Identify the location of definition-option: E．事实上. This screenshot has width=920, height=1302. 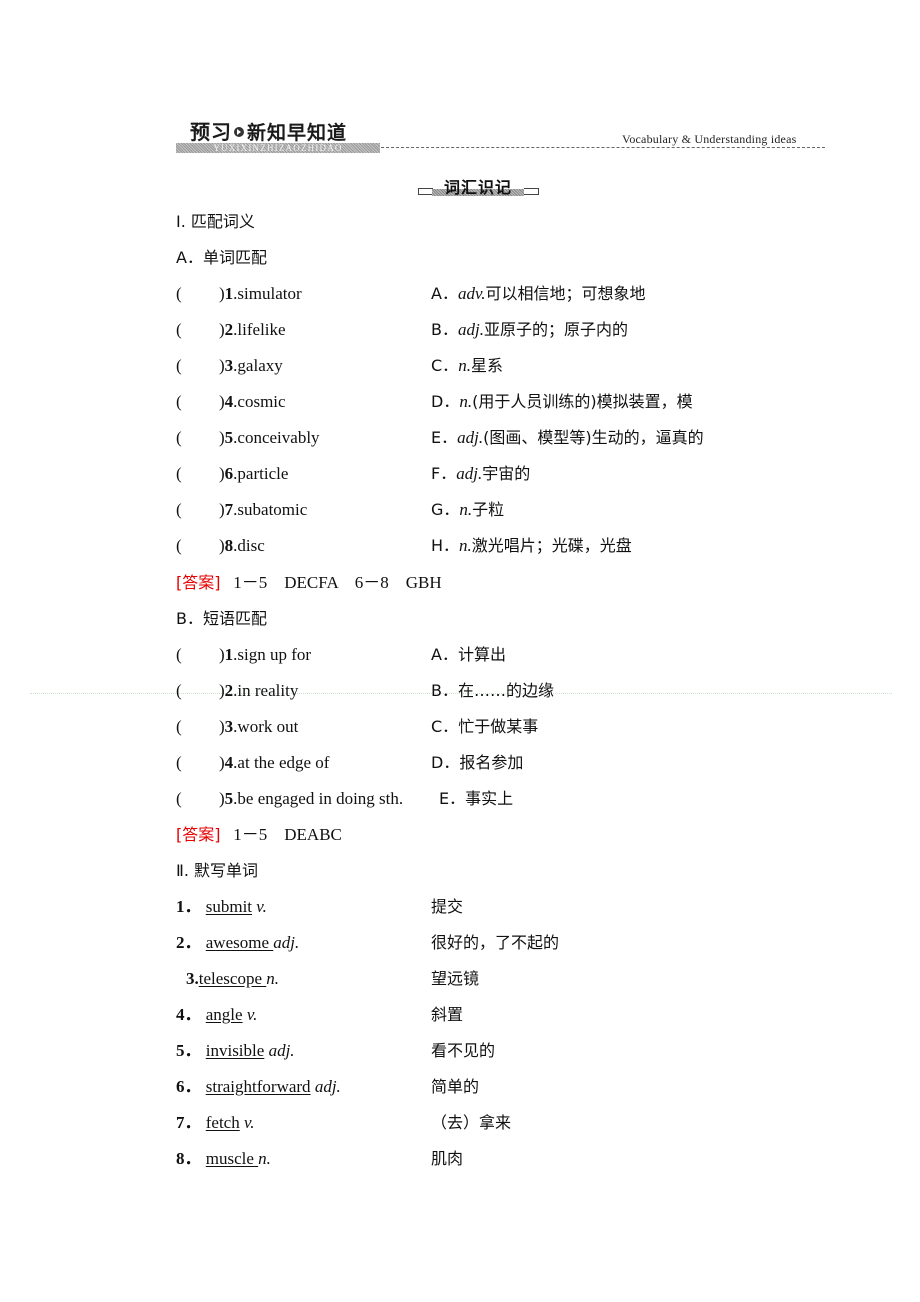
(476, 799).